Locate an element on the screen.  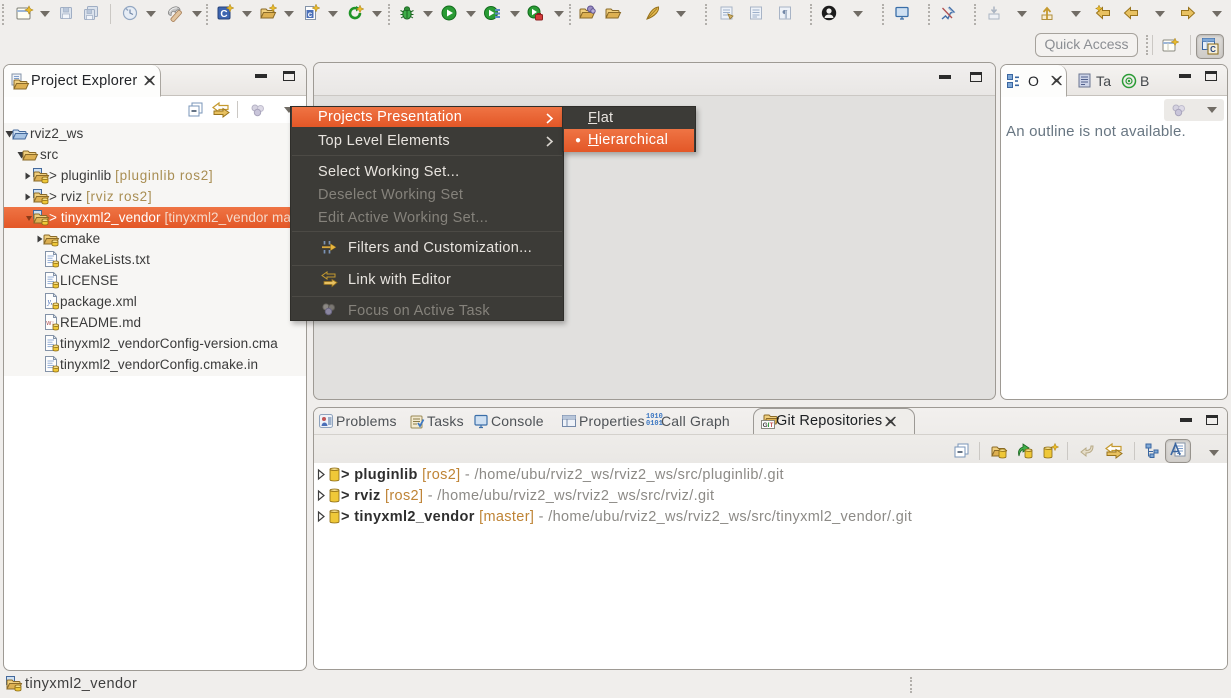
svg-text: c is located at coordinates (310, 14).